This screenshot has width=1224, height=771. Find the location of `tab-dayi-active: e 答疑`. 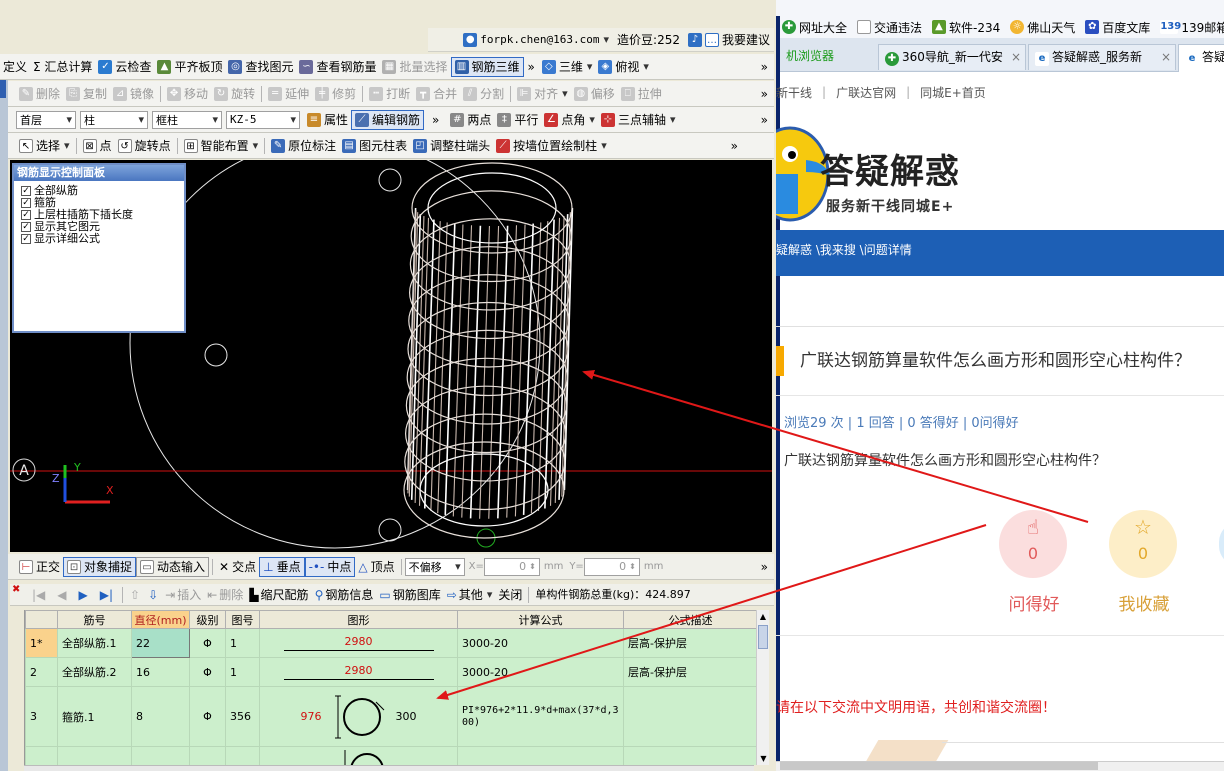

tab-dayi-active: e 答疑 is located at coordinates (1201, 58).